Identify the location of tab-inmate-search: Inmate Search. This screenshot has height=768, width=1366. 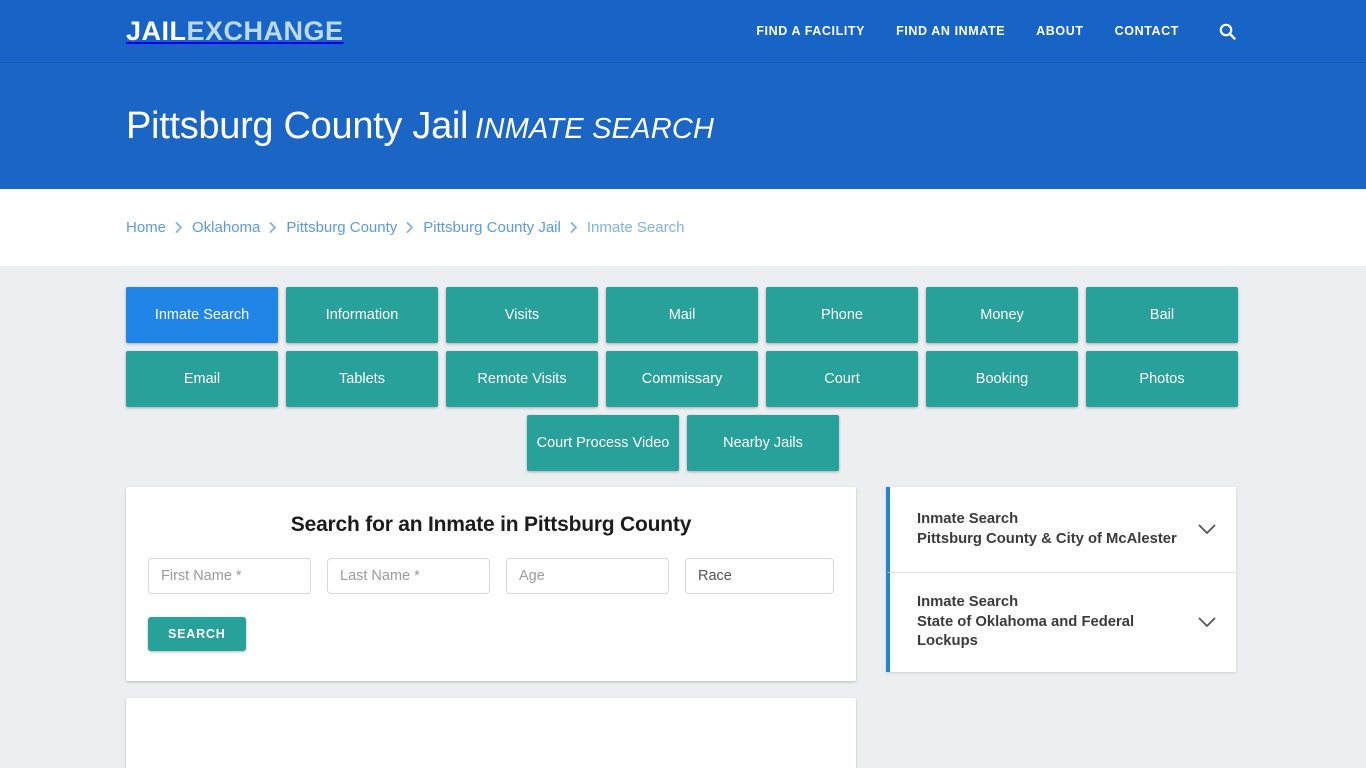
(202, 315).